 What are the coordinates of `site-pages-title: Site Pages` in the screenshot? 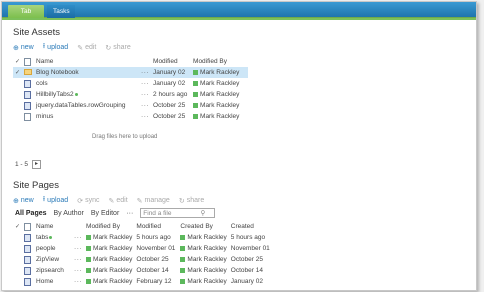 It's located at (36, 185).